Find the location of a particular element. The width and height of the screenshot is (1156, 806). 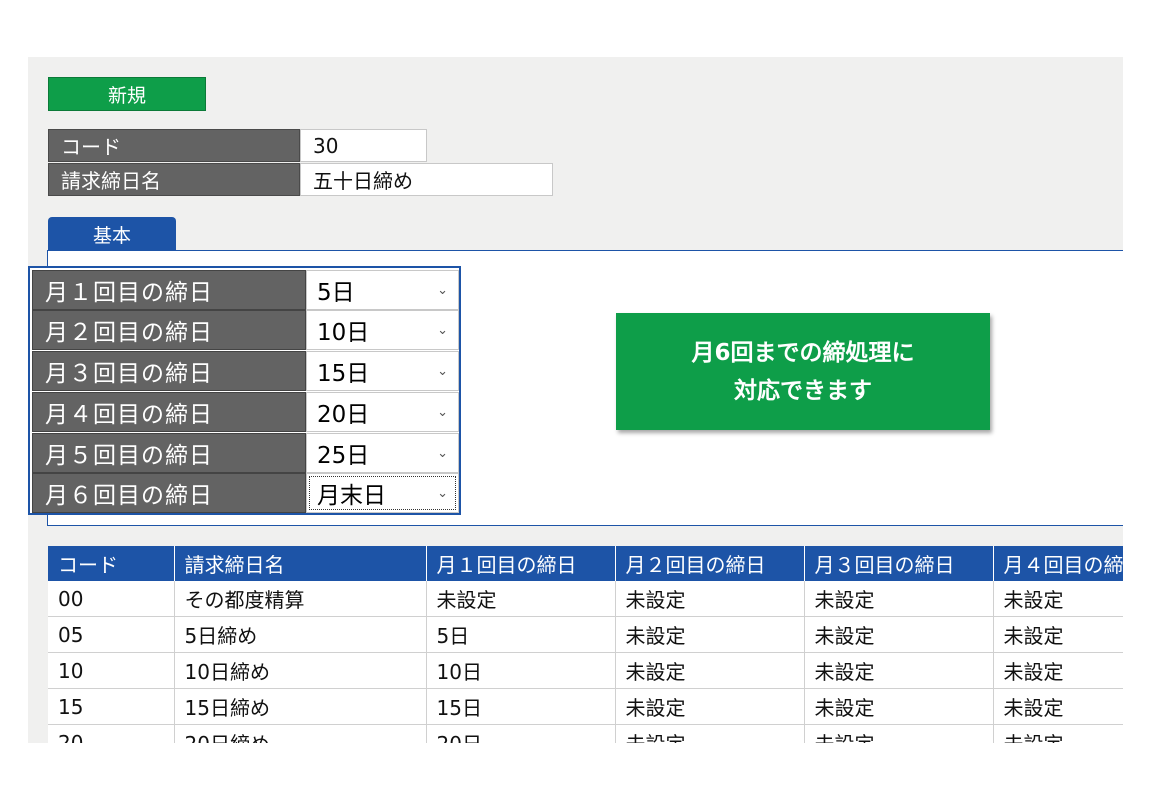

column-header-code: コード is located at coordinates (111, 563).